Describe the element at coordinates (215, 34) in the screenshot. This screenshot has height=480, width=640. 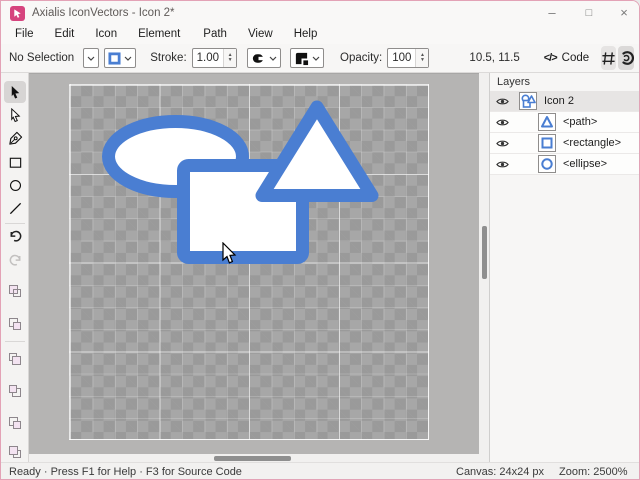
I see `menu-path: Path` at that location.